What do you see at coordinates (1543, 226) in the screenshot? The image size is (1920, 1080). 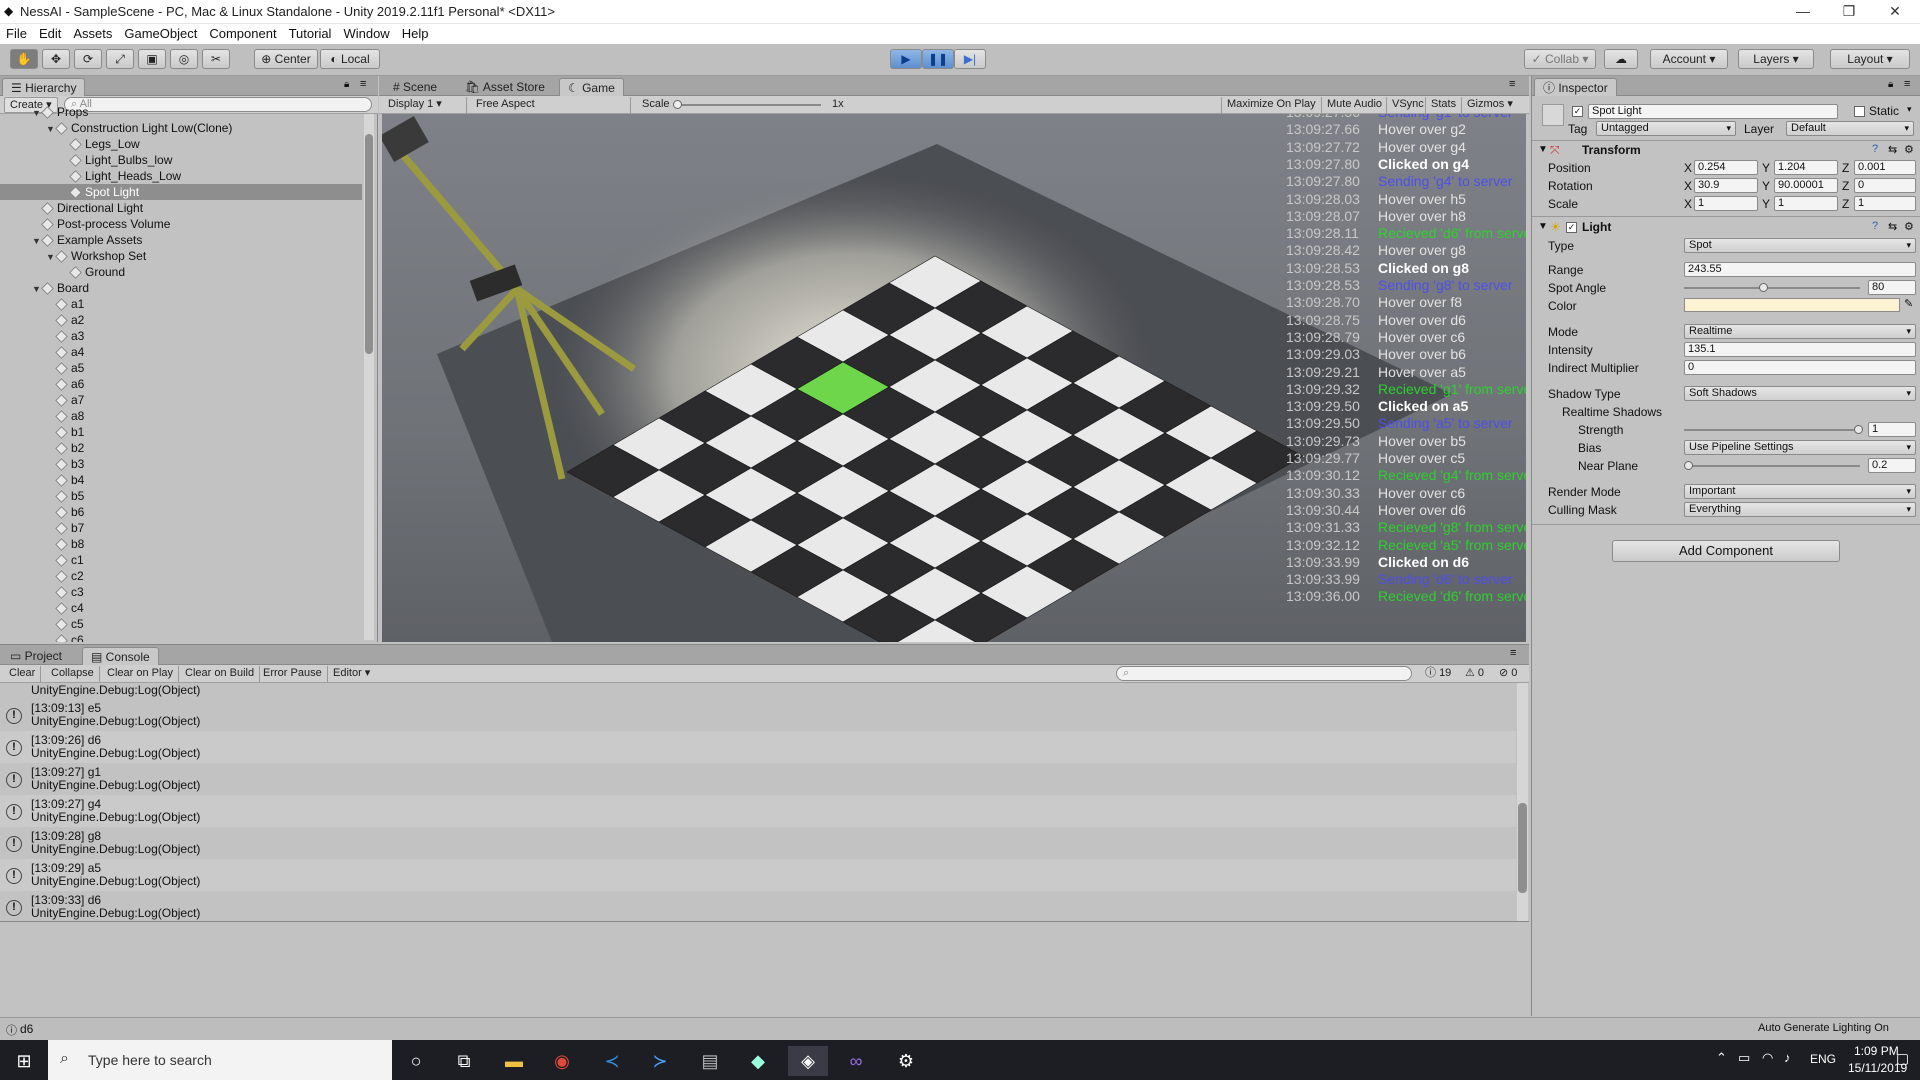 I see `light-foldout-icon: ▼` at bounding box center [1543, 226].